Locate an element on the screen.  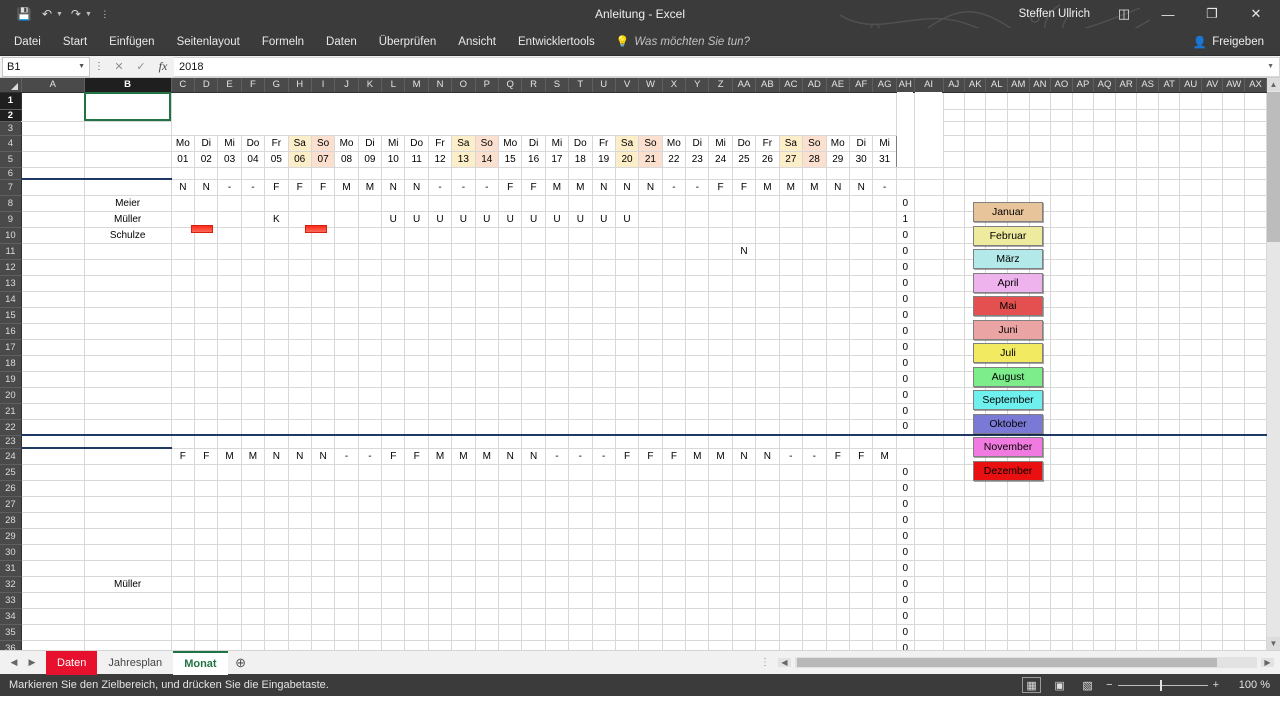
cell-AC35 is located at coordinates (791, 632).